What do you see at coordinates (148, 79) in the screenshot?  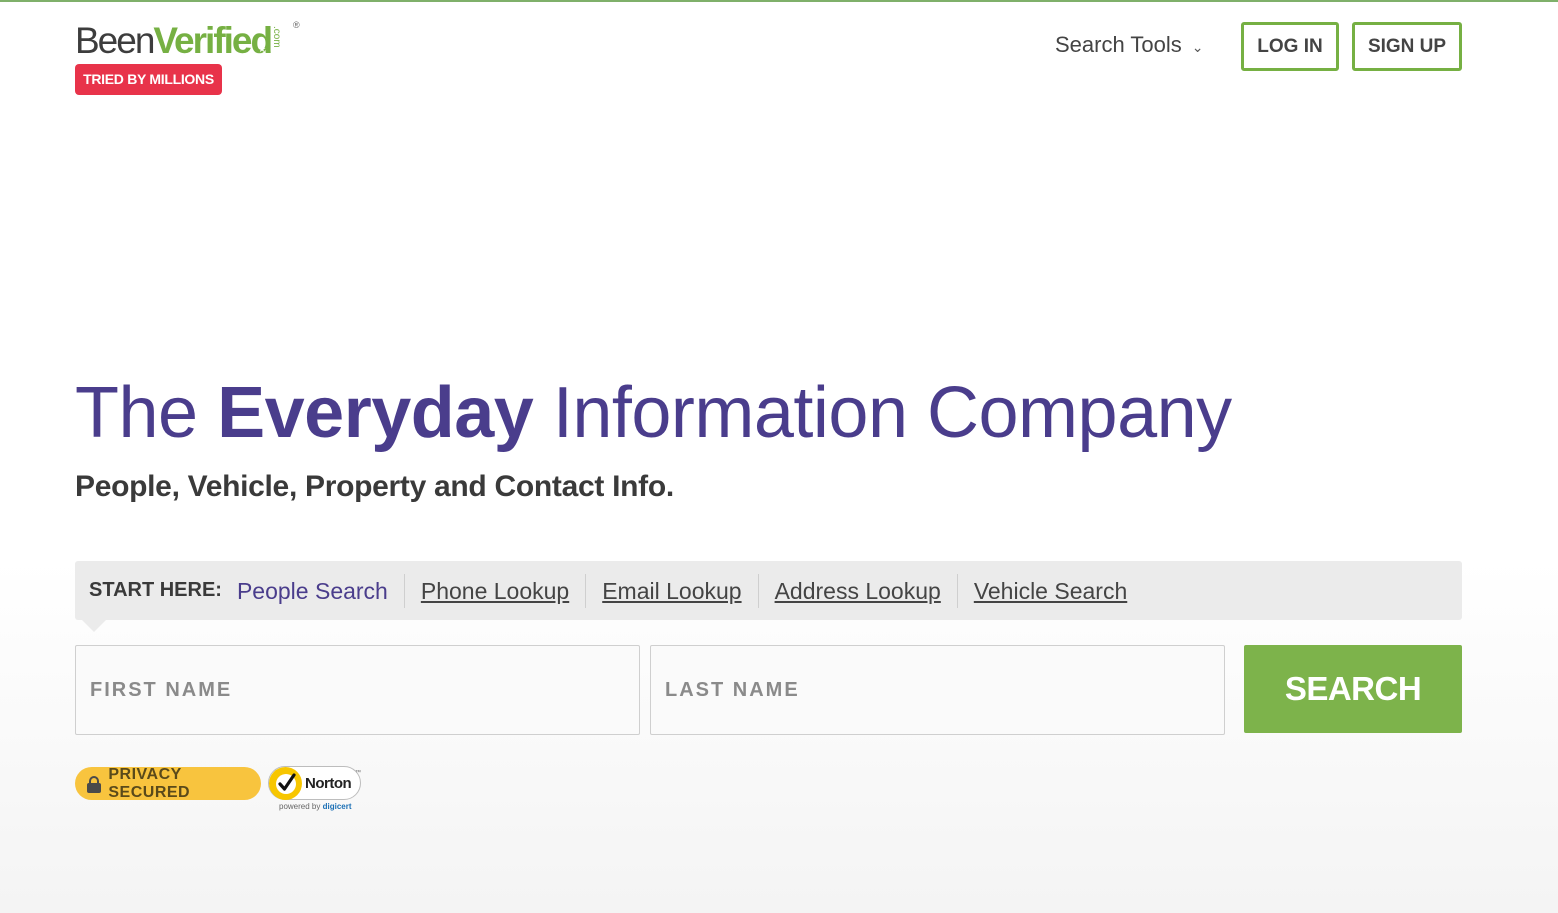 I see `tried-by-millions-badge: TRIED BY MILLIONS` at bounding box center [148, 79].